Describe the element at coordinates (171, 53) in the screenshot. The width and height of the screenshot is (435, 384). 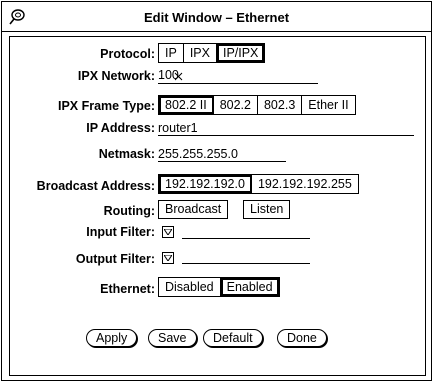
I see `protocol-option-ip: IP` at that location.